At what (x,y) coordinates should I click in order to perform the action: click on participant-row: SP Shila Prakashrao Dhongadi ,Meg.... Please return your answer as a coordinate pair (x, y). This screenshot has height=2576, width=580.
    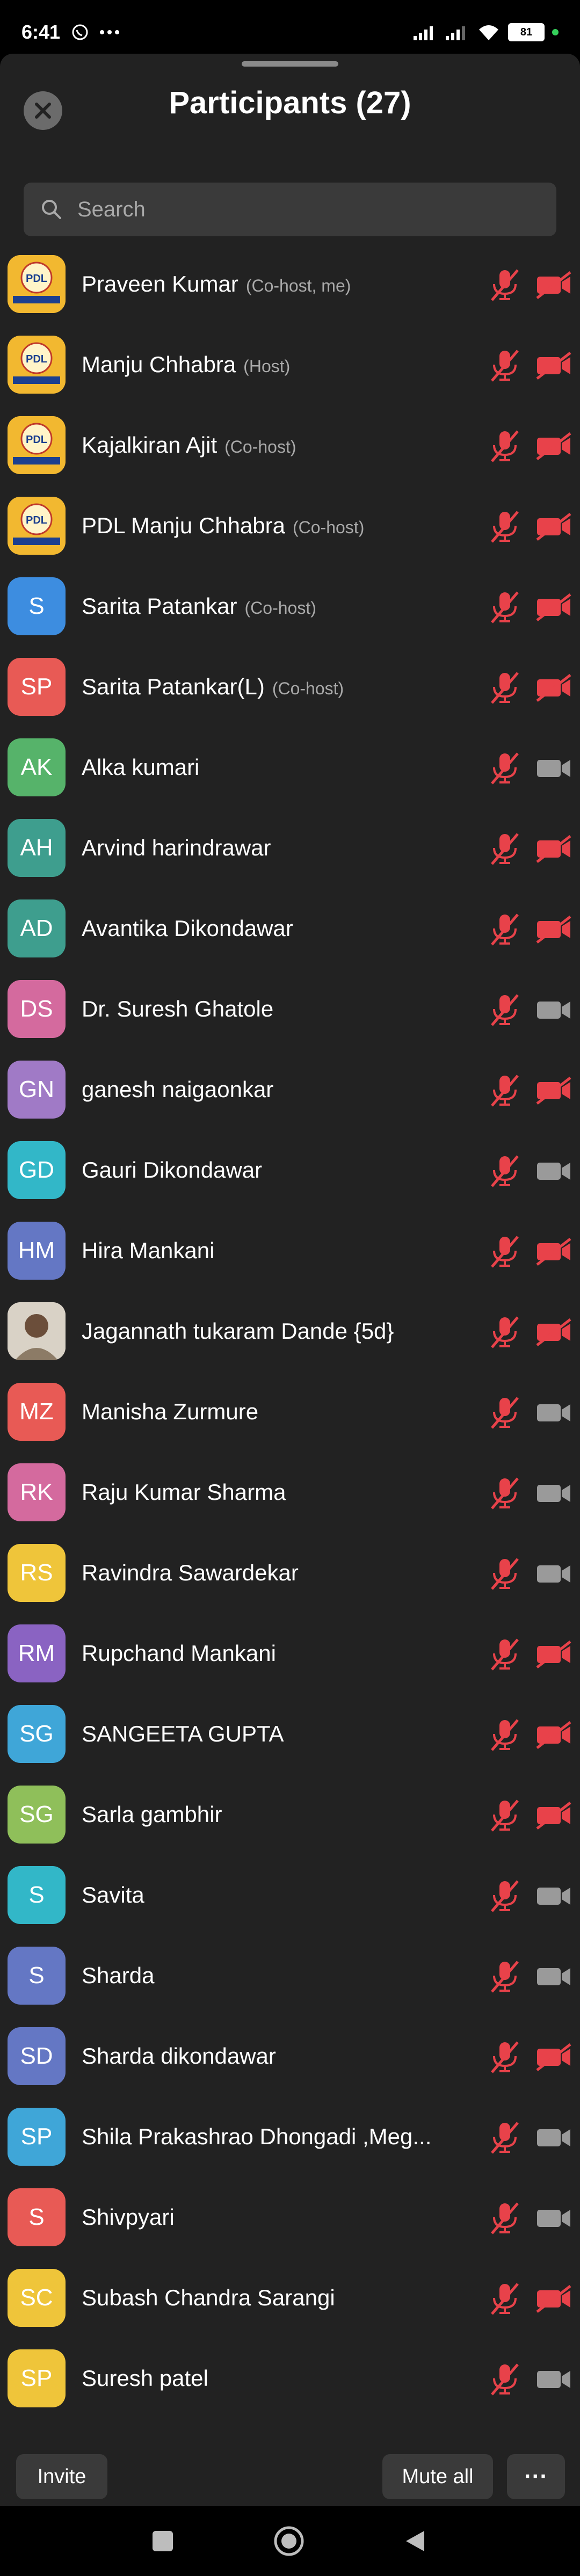
    Looking at the image, I should click on (290, 2137).